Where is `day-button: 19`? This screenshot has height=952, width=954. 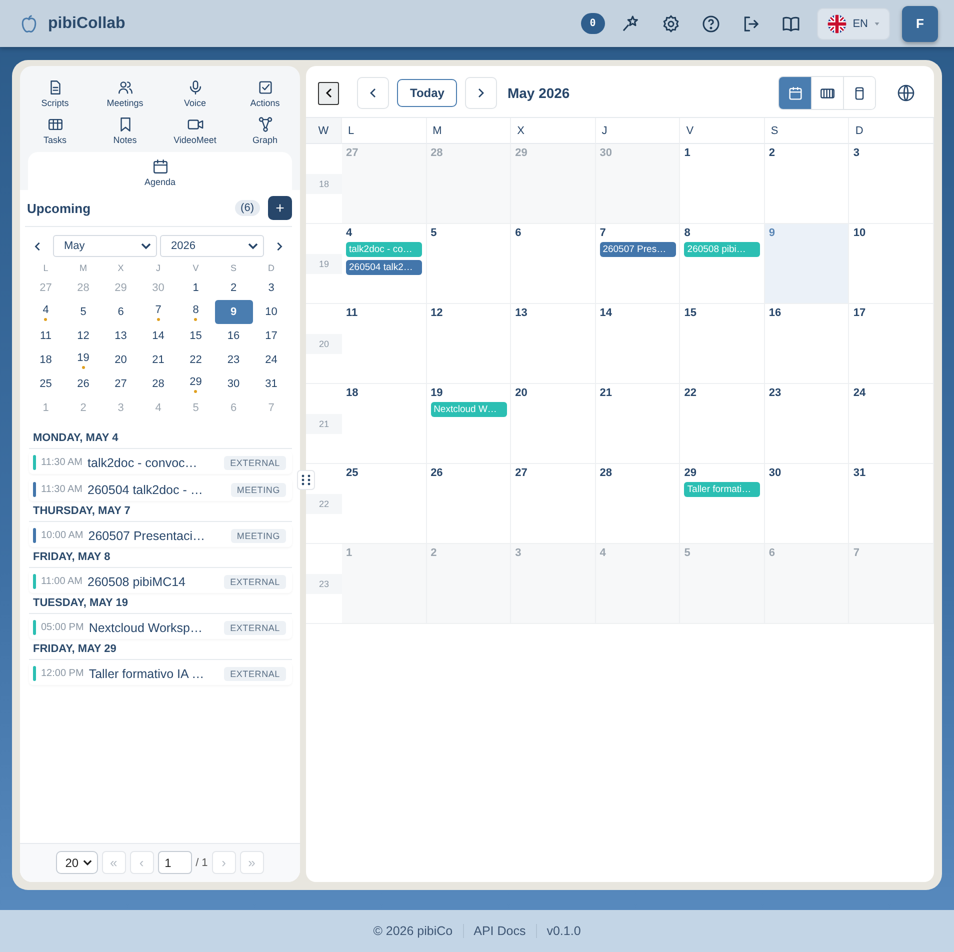 day-button: 19 is located at coordinates (83, 358).